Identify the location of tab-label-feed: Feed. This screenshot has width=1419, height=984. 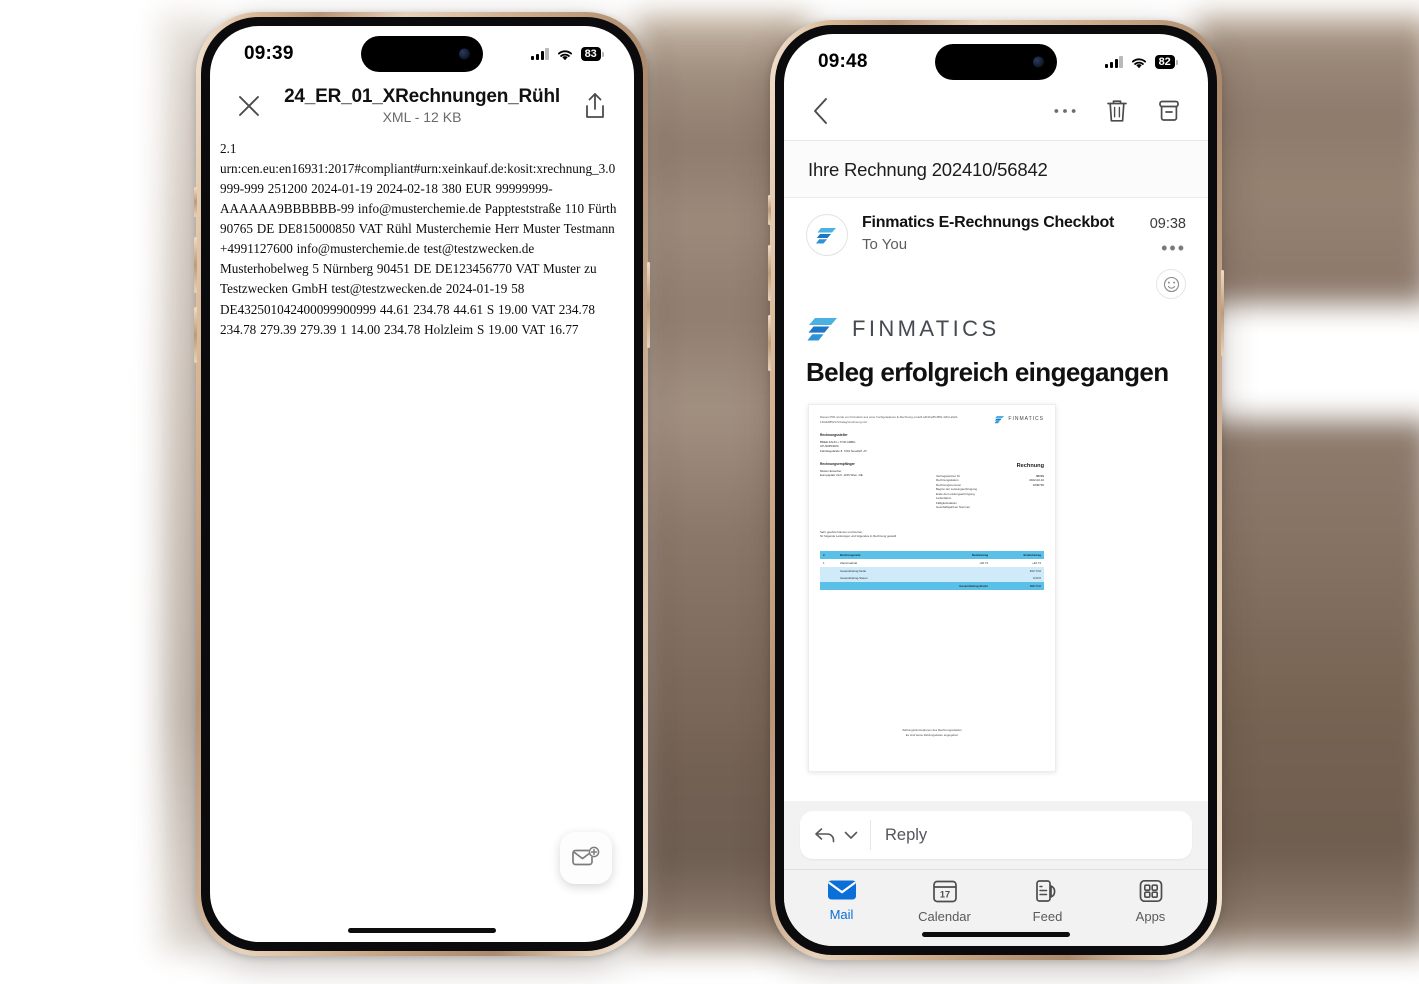
(1047, 916).